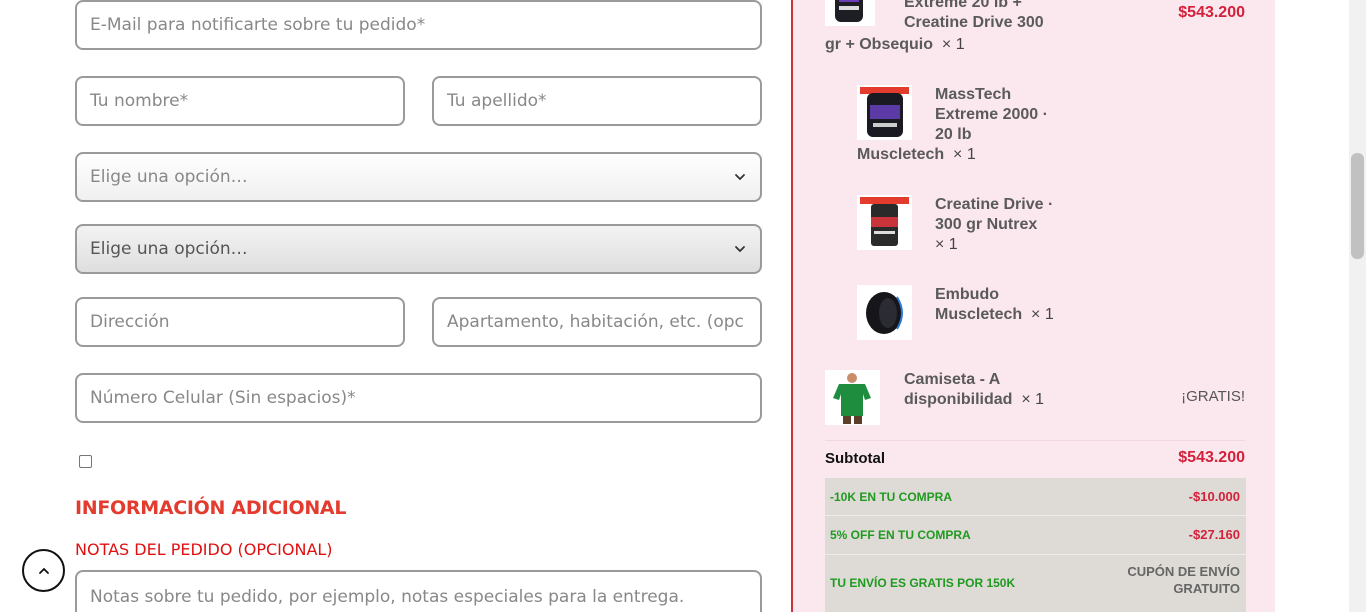  Describe the element at coordinates (953, 134) in the screenshot. I see `masstech-name-line-3: 20 lb` at that location.